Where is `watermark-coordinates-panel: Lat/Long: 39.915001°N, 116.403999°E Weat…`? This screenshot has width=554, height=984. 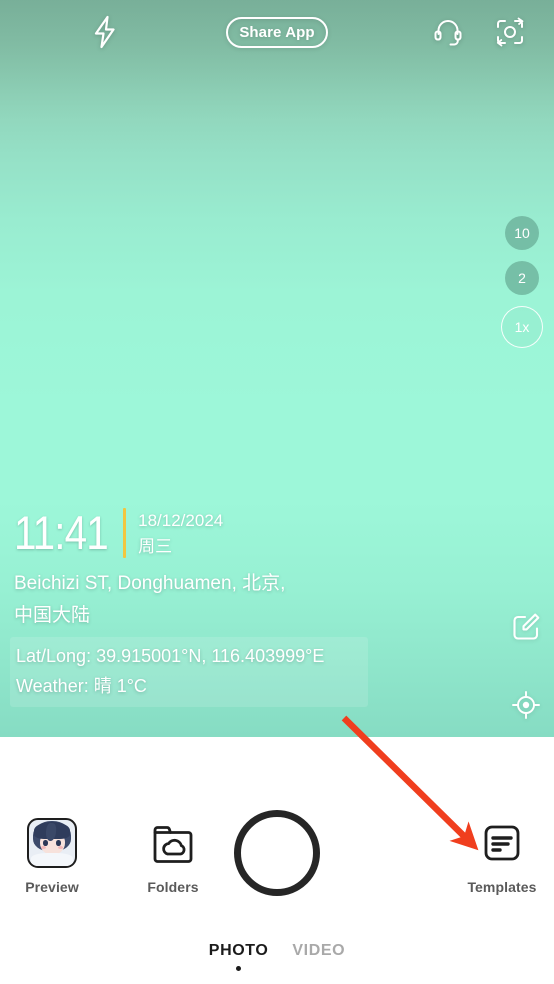 watermark-coordinates-panel: Lat/Long: 39.915001°N, 116.403999°E Weat… is located at coordinates (189, 672).